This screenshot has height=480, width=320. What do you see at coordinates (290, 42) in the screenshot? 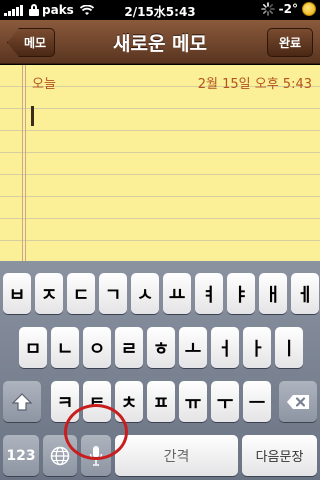
I see `done-button: 완료` at bounding box center [290, 42].